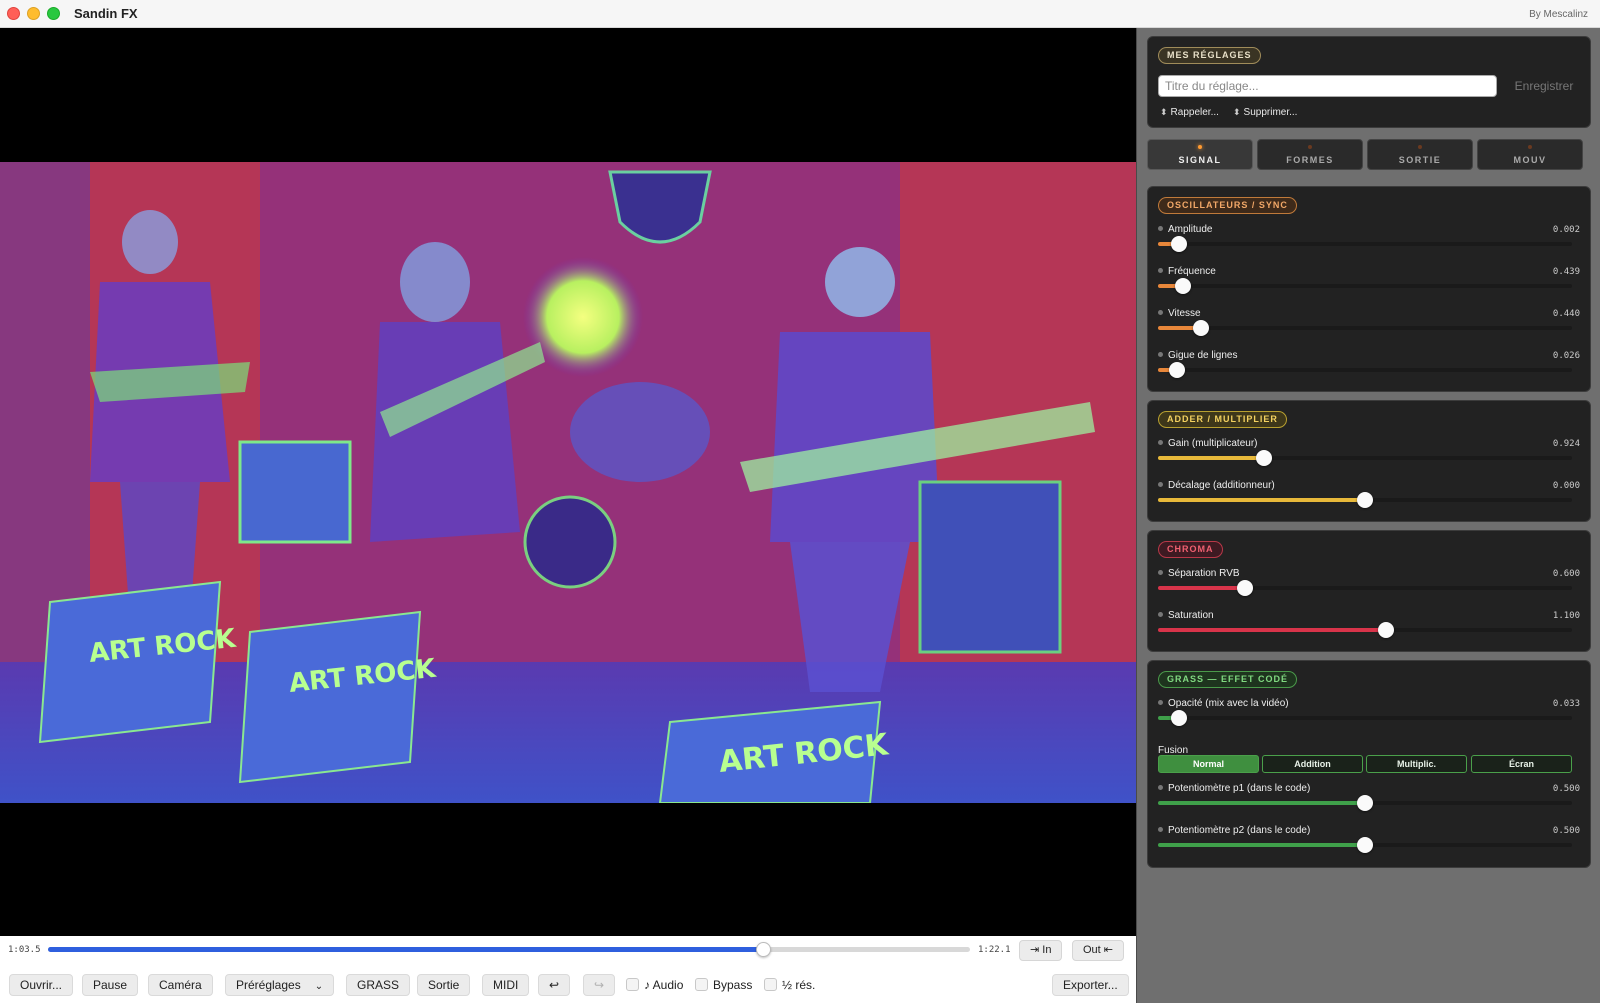  I want to click on output-button: Sortie, so click(444, 985).